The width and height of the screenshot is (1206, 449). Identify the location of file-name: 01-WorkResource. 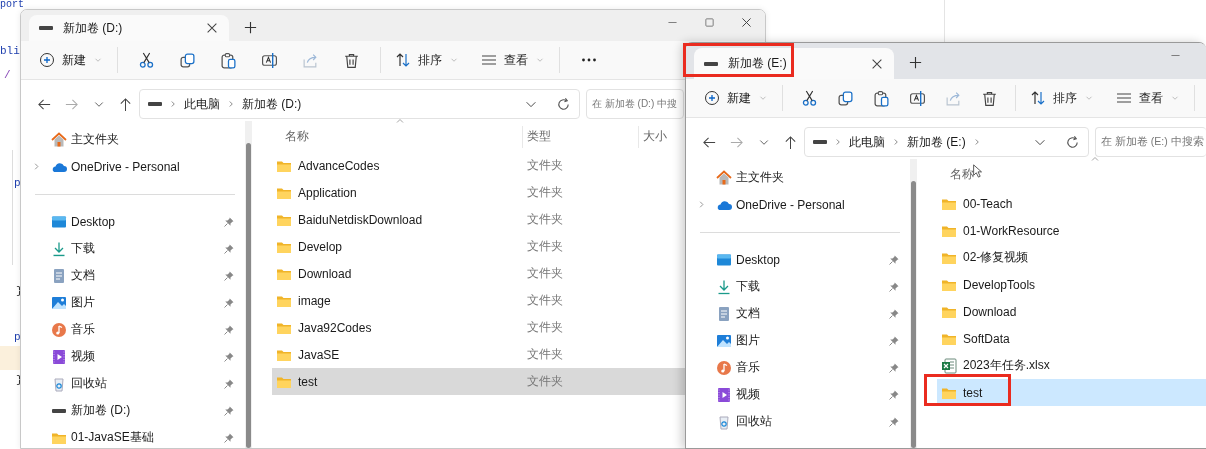
(1062, 230).